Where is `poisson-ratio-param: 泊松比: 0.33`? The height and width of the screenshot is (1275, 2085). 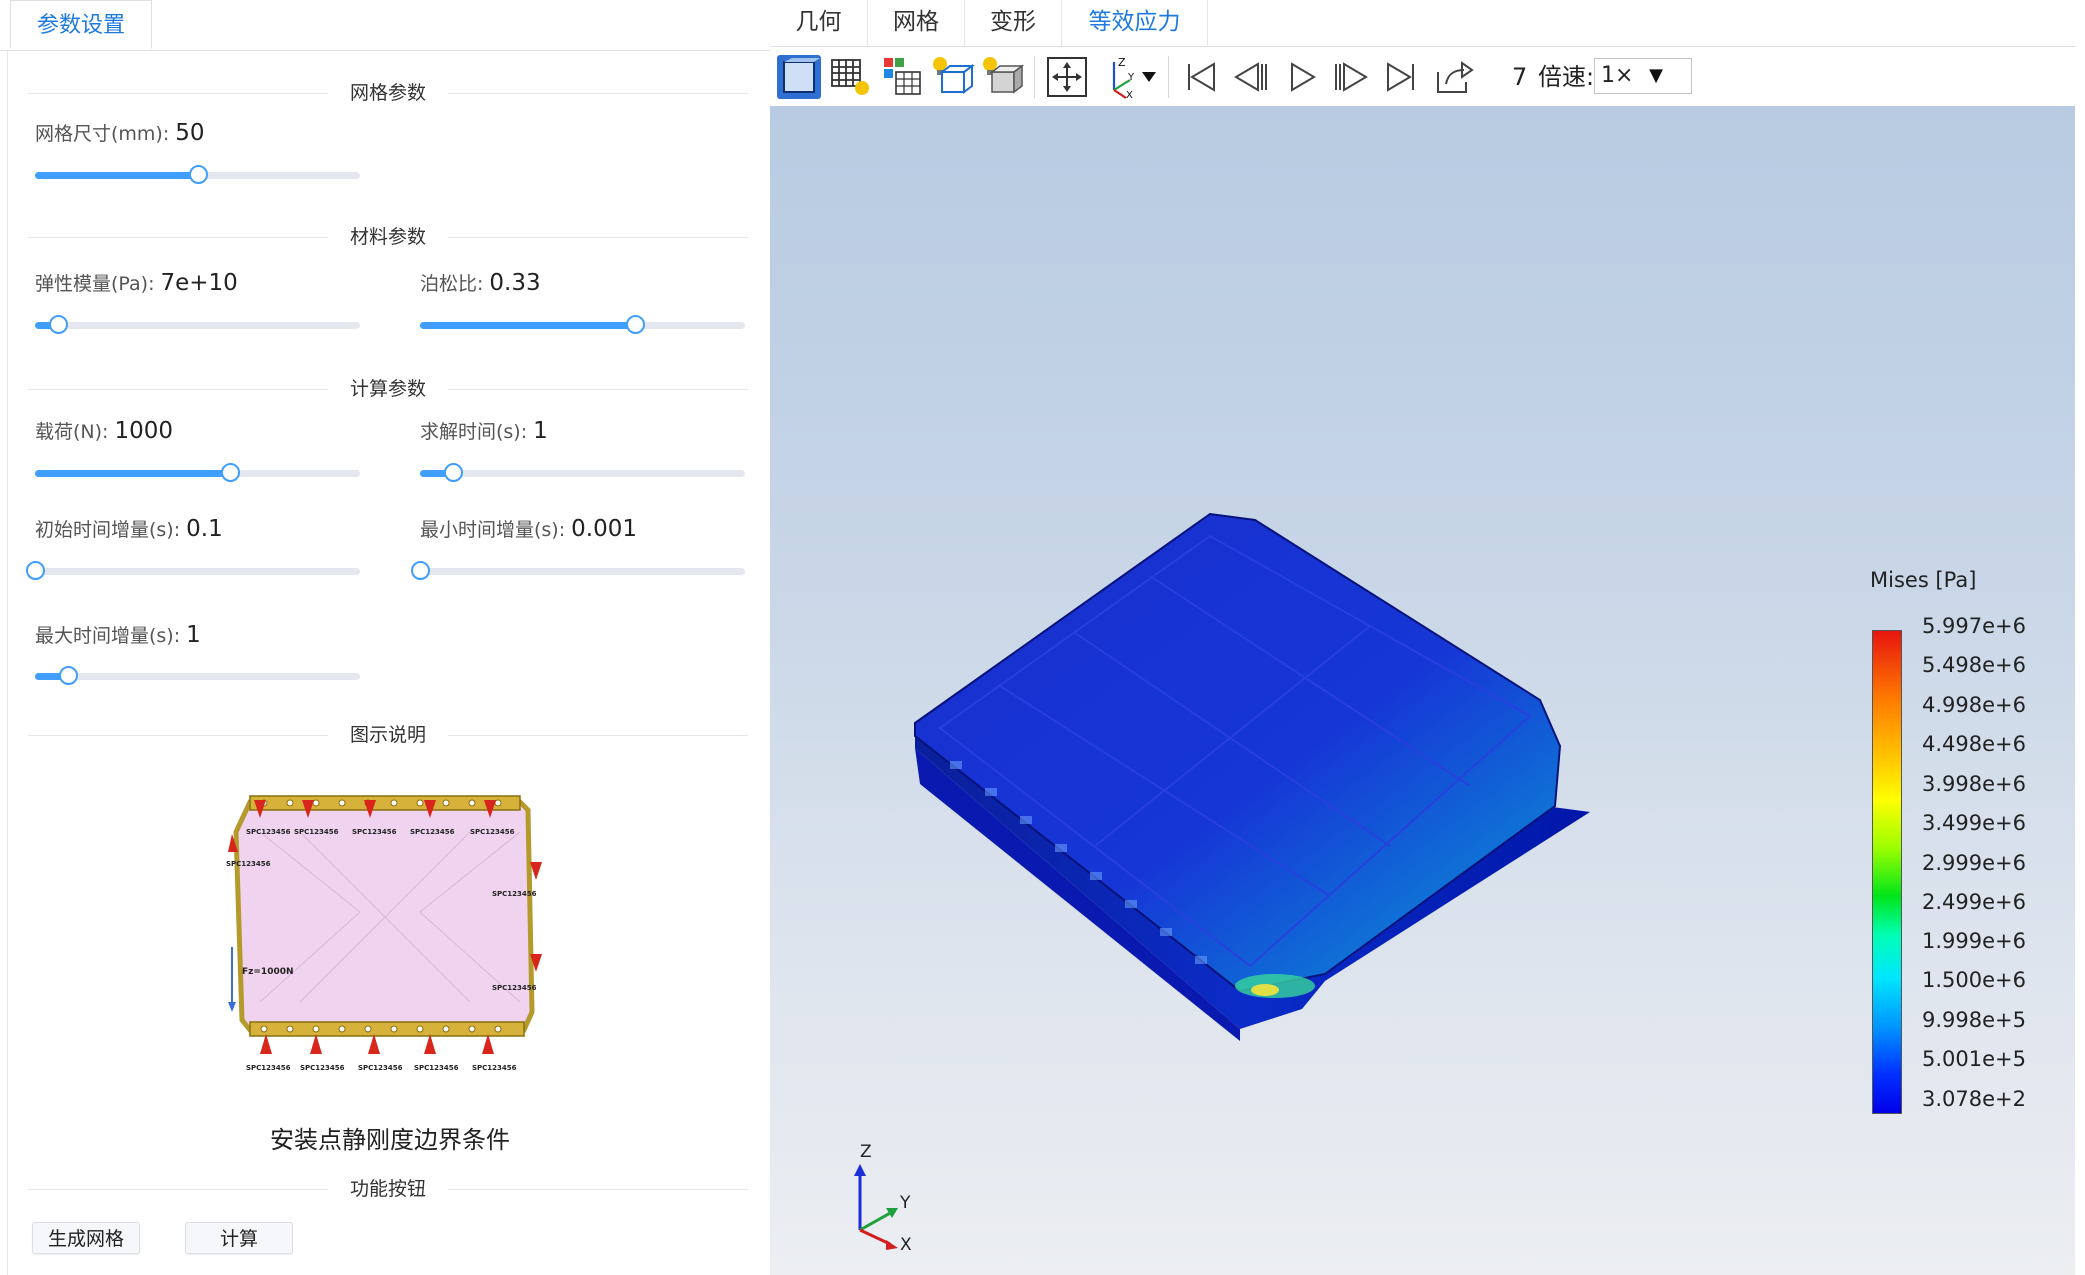
poisson-ratio-param: 泊松比: 0.33 is located at coordinates (480, 283).